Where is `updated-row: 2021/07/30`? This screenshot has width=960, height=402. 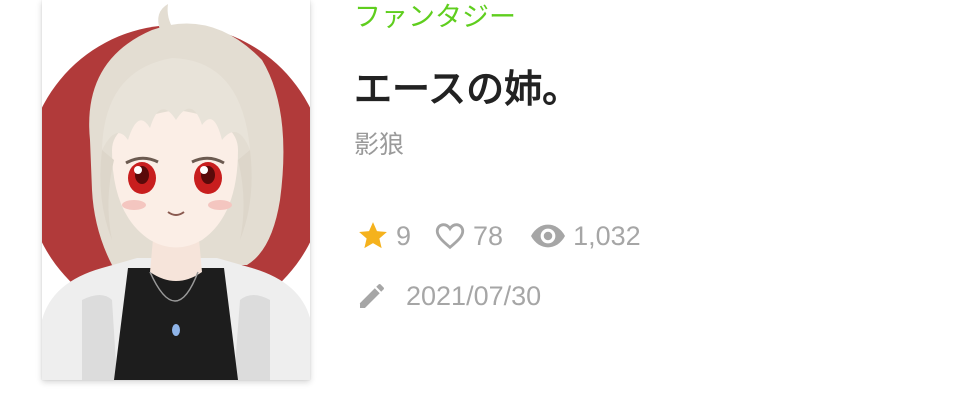 updated-row: 2021/07/30 is located at coordinates (448, 296).